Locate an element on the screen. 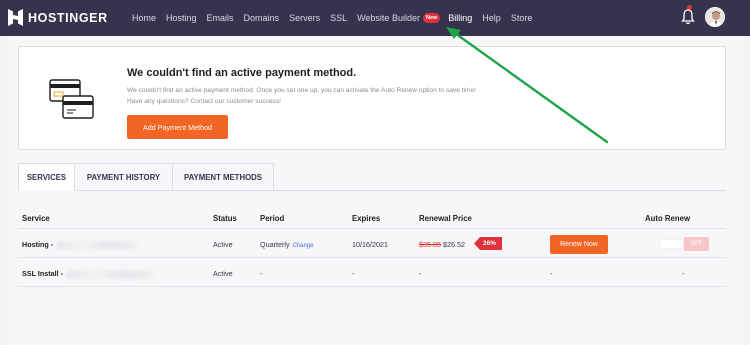 This screenshot has width=750, height=345. period-value: - is located at coordinates (261, 273).